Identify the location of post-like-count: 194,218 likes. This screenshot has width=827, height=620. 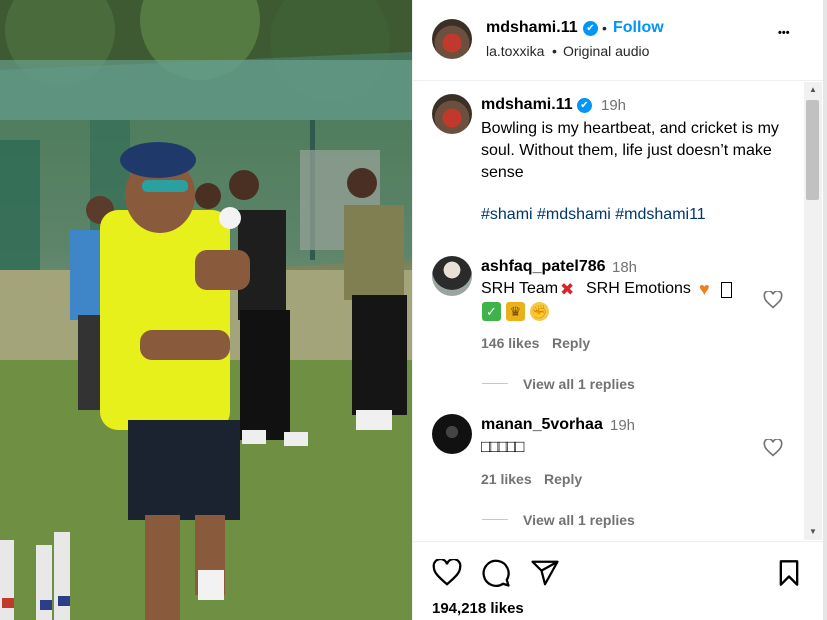
(478, 608).